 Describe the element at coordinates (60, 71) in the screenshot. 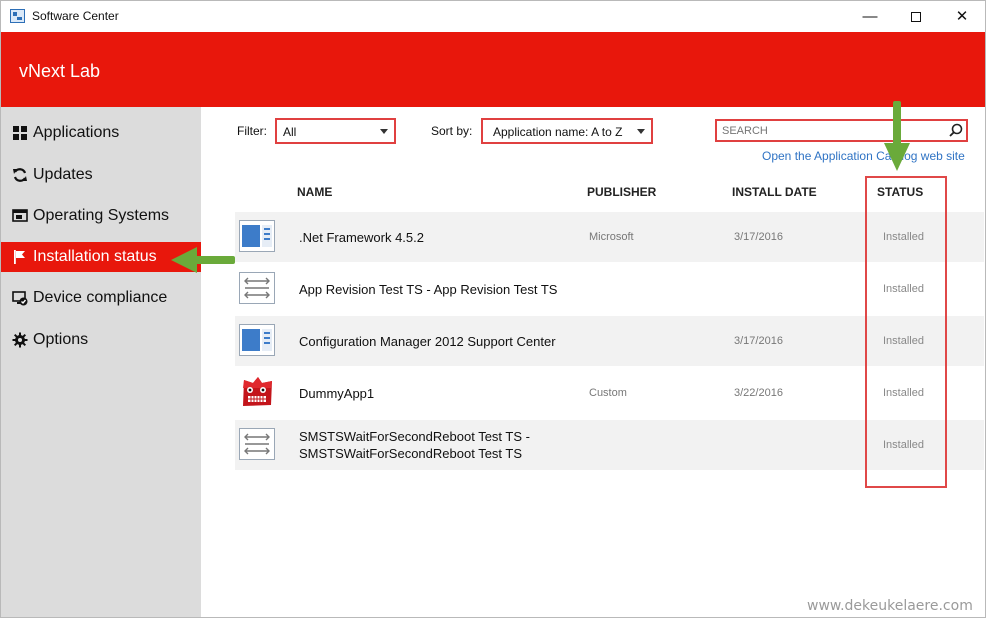

I see `organization-name: vNext Lab` at that location.